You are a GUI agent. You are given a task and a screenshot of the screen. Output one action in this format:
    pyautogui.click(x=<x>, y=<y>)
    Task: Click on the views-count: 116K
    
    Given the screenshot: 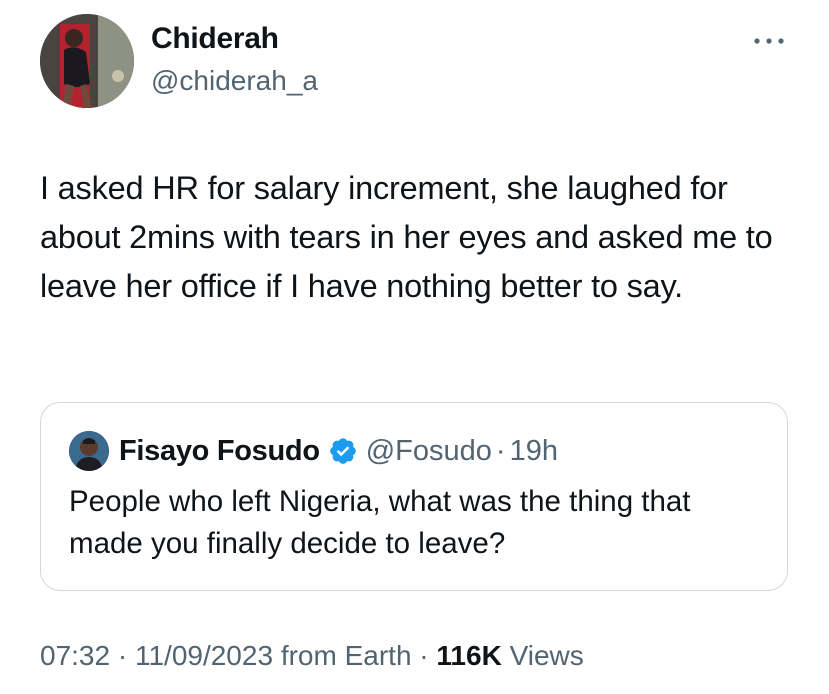 What is the action you would take?
    pyautogui.click(x=468, y=655)
    